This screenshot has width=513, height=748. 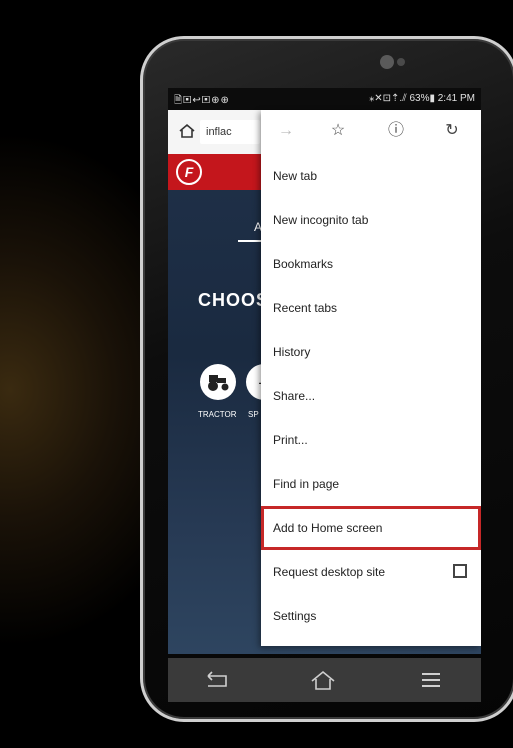 I want to click on home-nav-icon, so click(x=323, y=680).